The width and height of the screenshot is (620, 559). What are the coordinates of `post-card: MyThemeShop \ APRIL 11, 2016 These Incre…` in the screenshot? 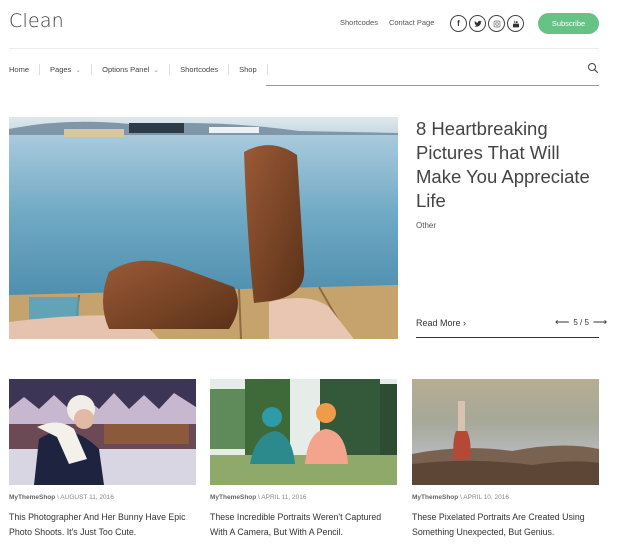 It's located at (303, 459).